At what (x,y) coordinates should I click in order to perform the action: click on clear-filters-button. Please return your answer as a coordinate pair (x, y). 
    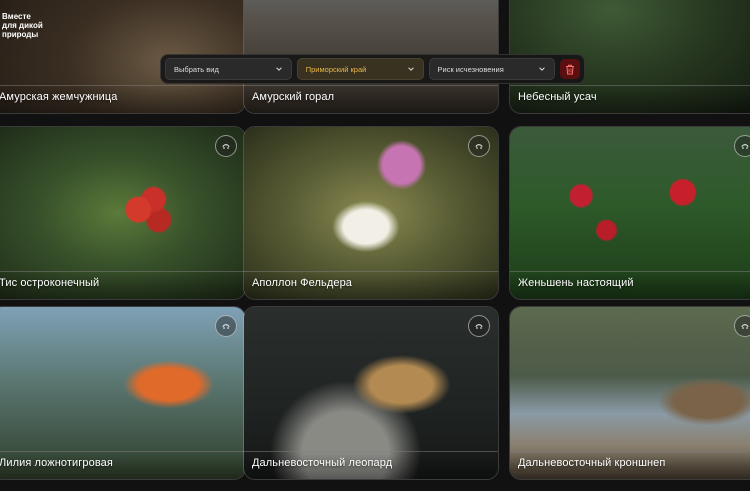
    Looking at the image, I should click on (570, 69).